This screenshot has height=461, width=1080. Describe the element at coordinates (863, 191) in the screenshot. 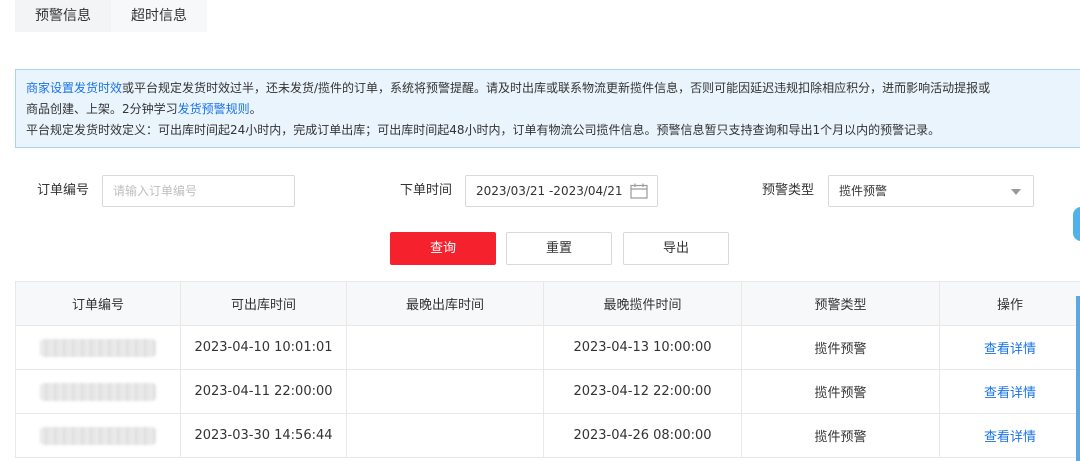

I see `warn-type-value: 揽件预警` at that location.